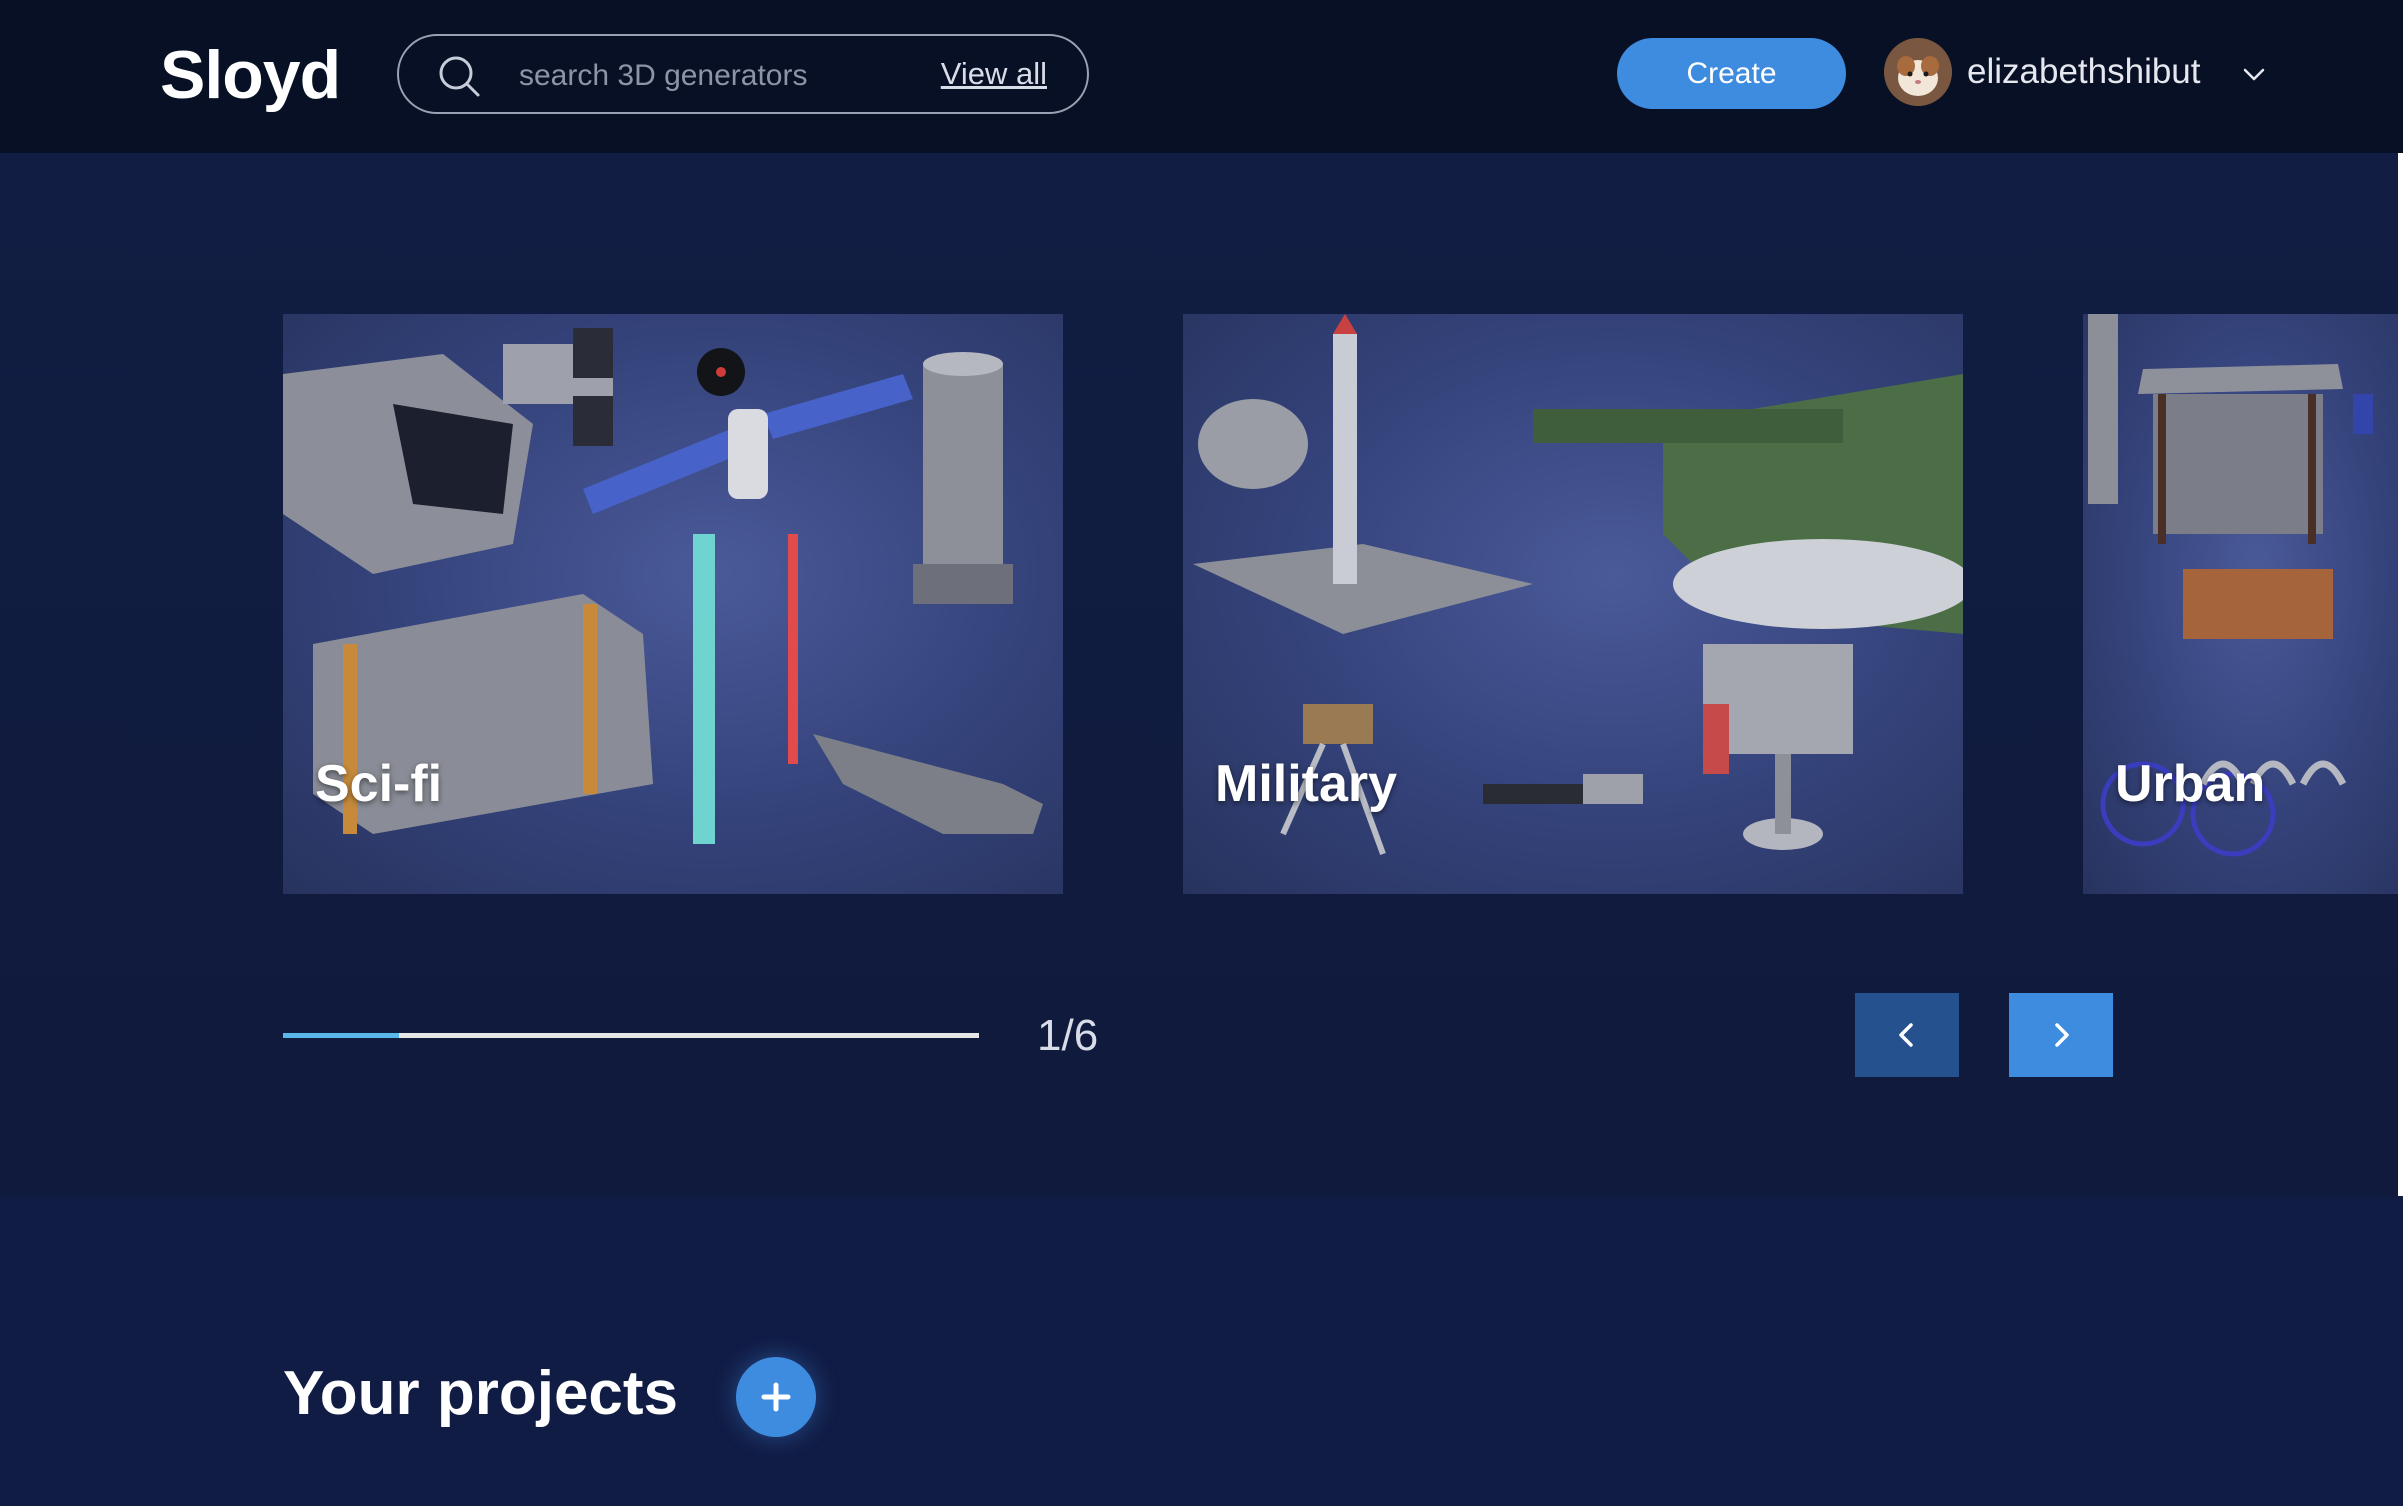 This screenshot has height=1506, width=2403. I want to click on carousel-progress-bar, so click(631, 1035).